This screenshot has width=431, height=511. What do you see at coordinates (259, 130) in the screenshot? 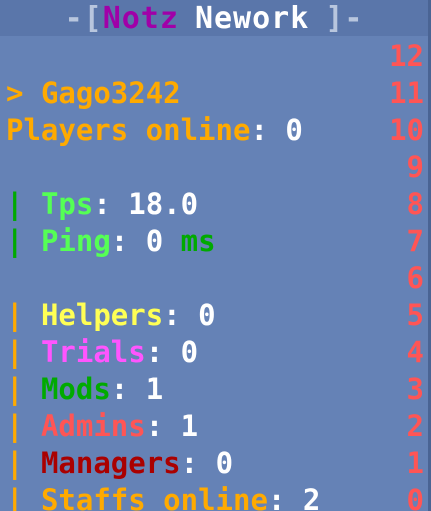
I see `players-online-sep: :` at bounding box center [259, 130].